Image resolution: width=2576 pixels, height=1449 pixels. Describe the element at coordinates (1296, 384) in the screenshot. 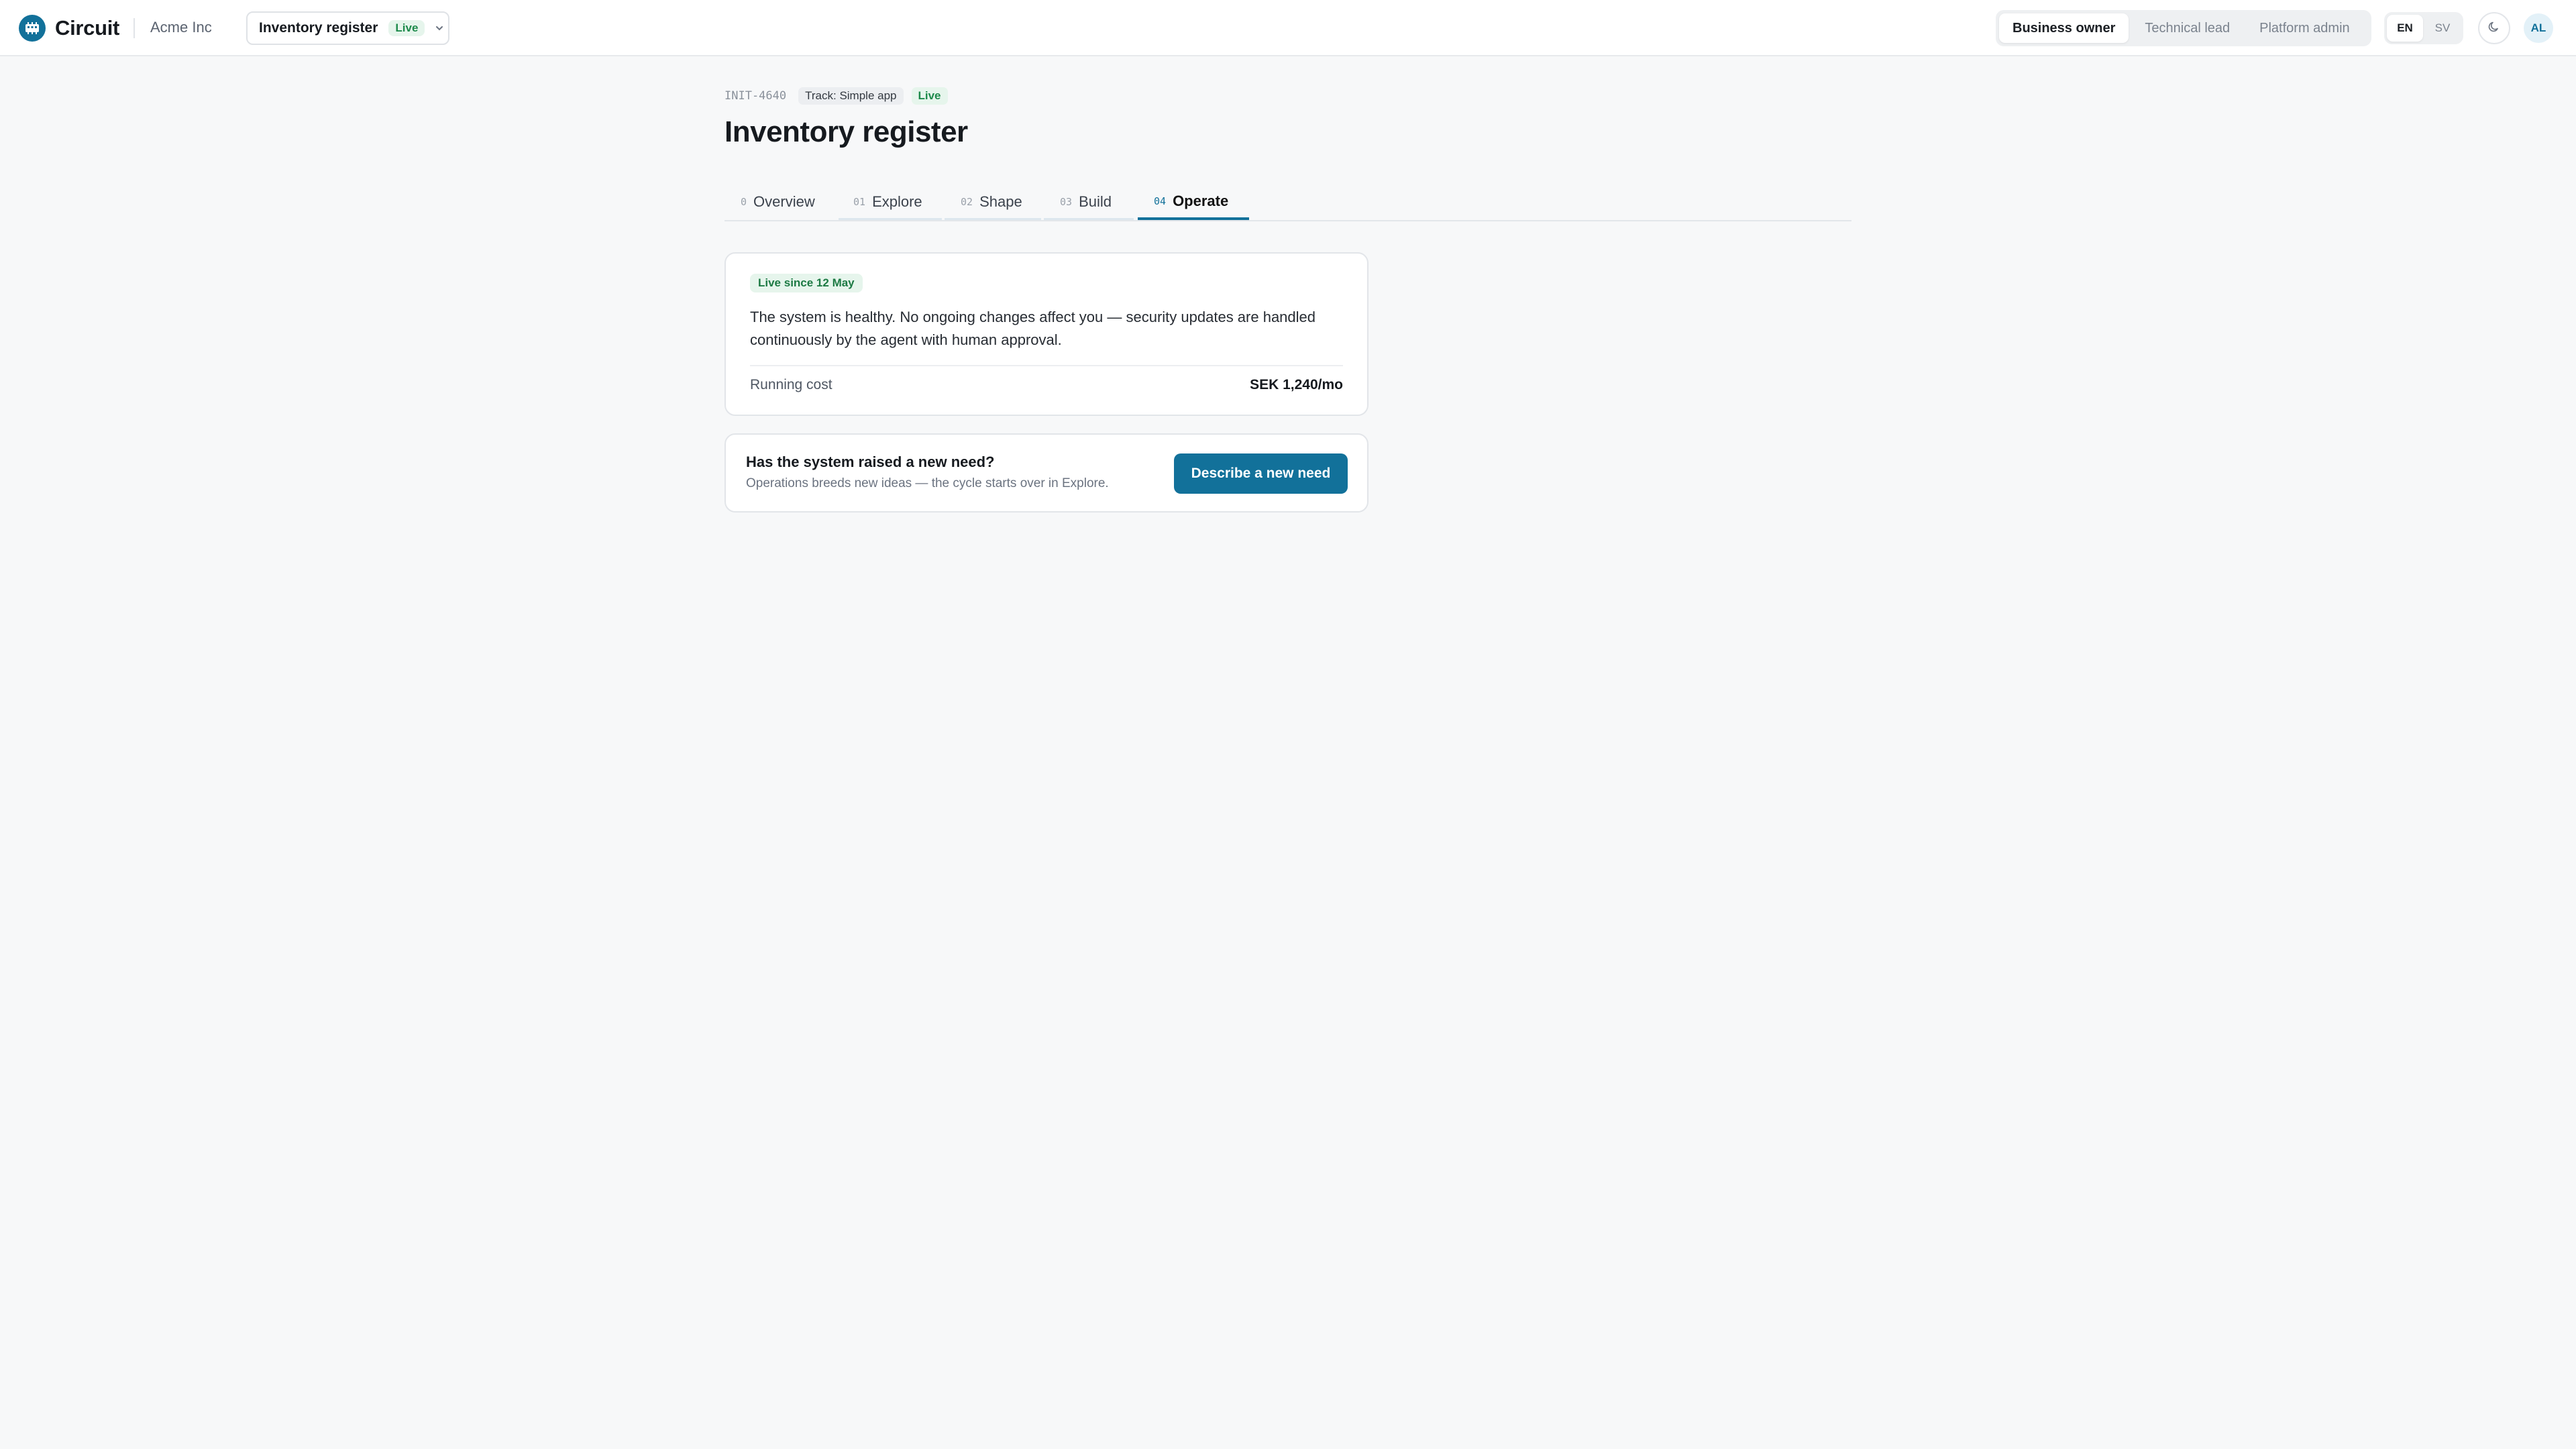

I see `running-cost-value: SEK 1,240/mo` at that location.